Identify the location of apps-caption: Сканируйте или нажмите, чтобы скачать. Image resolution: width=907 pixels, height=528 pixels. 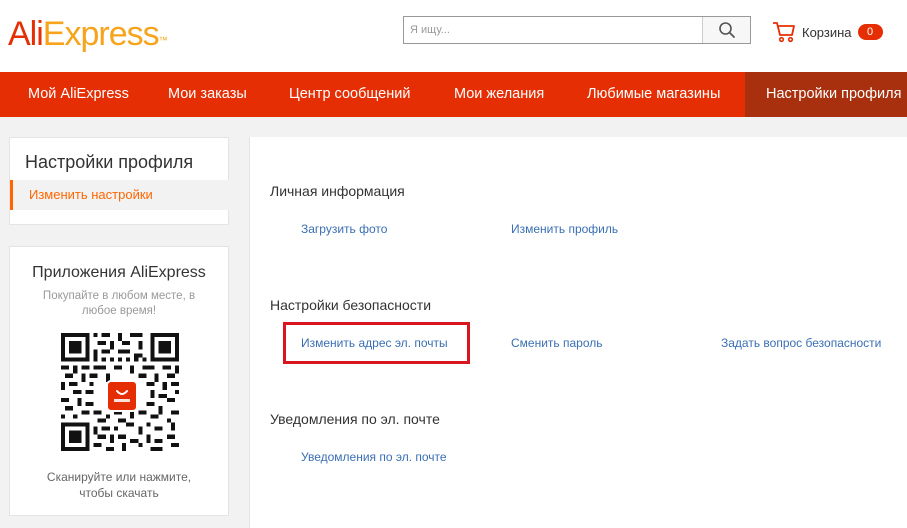
(119, 485).